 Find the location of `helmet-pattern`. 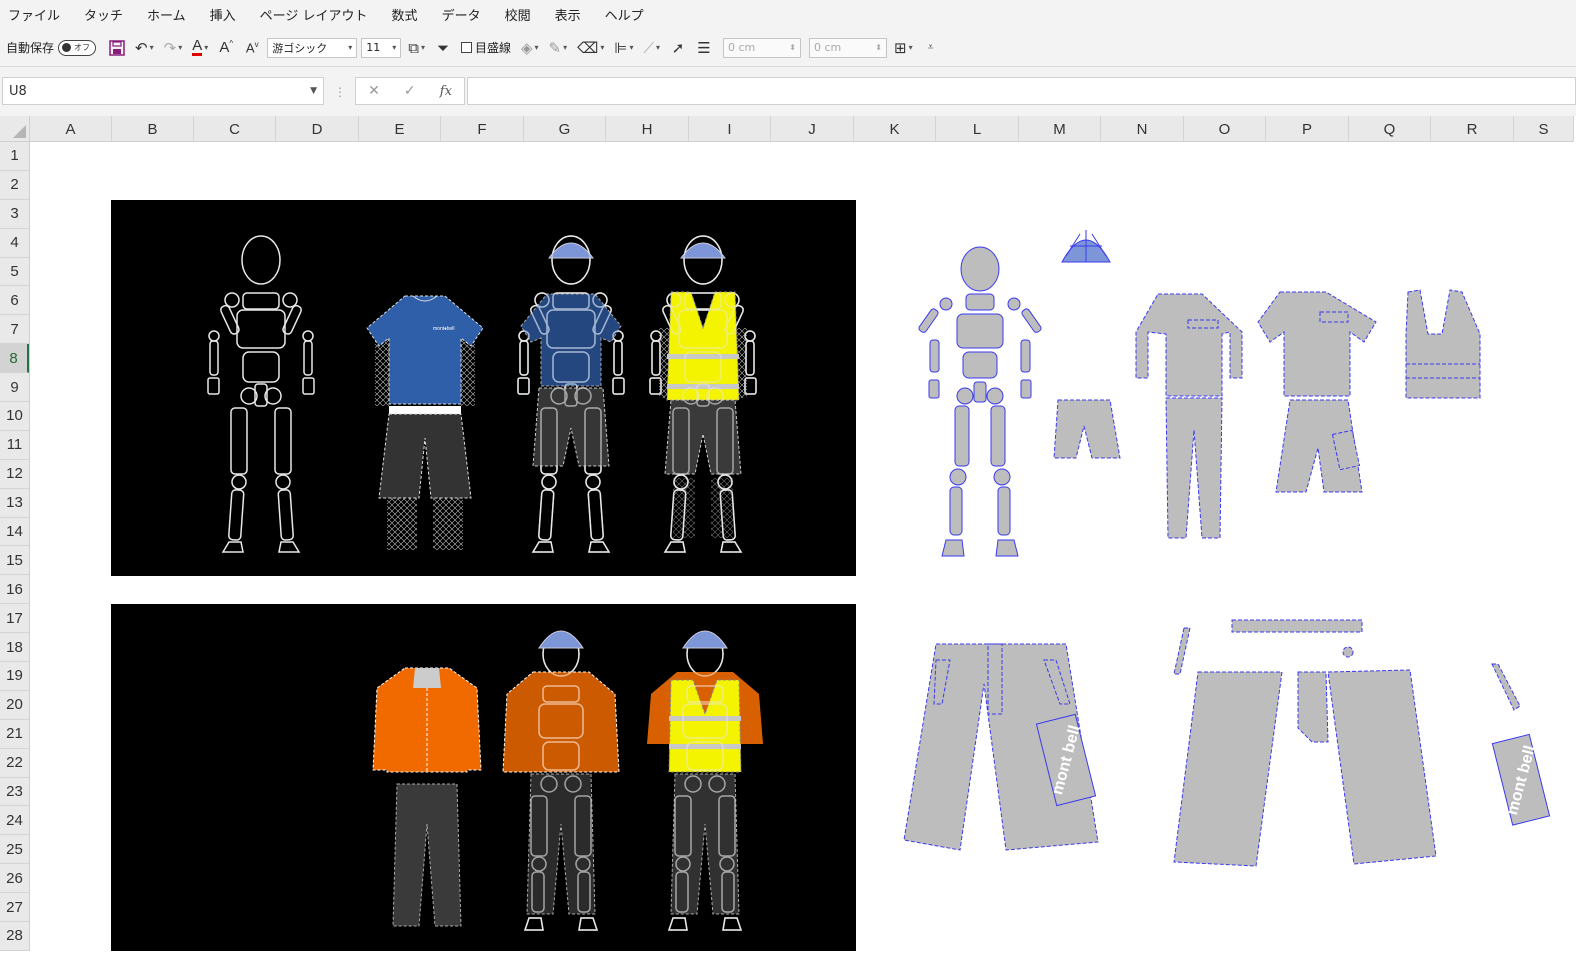

helmet-pattern is located at coordinates (1086, 246).